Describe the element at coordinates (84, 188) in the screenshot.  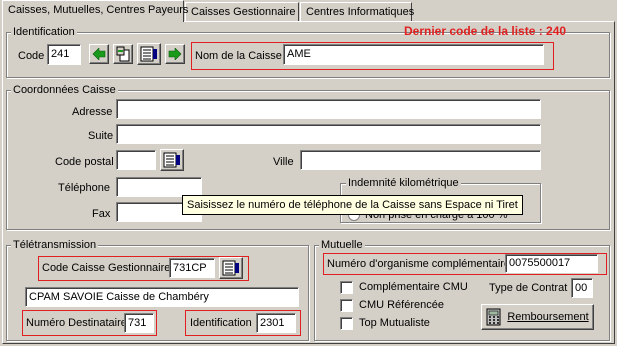
I see `telephone-label: Téléphone` at that location.